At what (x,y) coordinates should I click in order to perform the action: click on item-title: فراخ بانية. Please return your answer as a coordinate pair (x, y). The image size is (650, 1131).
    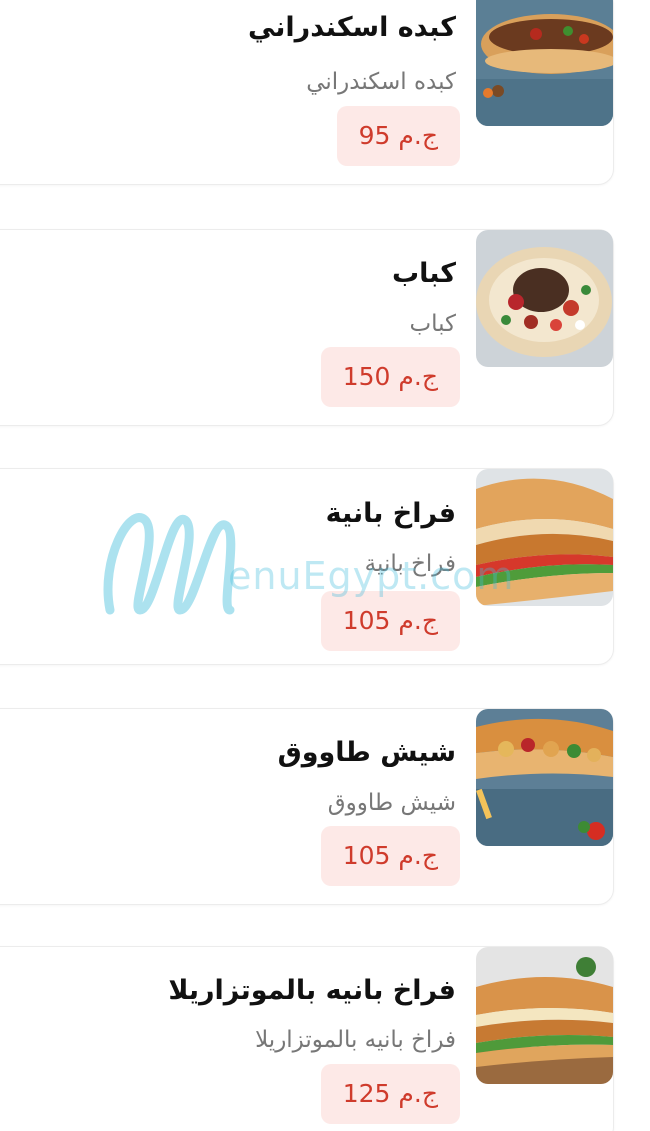
    Looking at the image, I should click on (390, 513).